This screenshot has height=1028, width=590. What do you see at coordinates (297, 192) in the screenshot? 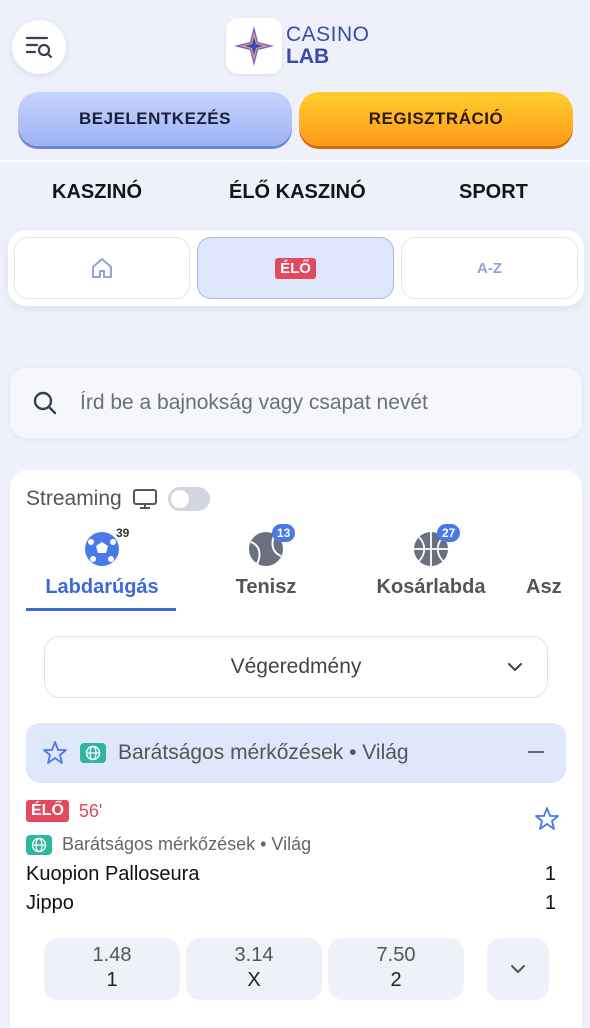
I see `nav-live-casino: ÉLŐ KASZINÓ` at bounding box center [297, 192].